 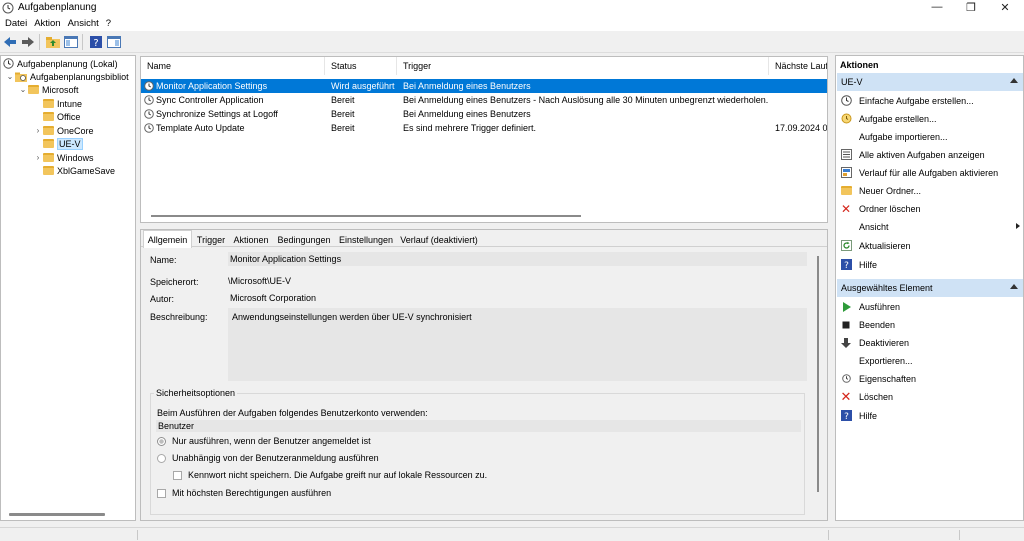 What do you see at coordinates (252, 493) in the screenshot?
I see `check-highest-label: Mit höchsten Berechtigungen ausführen` at bounding box center [252, 493].